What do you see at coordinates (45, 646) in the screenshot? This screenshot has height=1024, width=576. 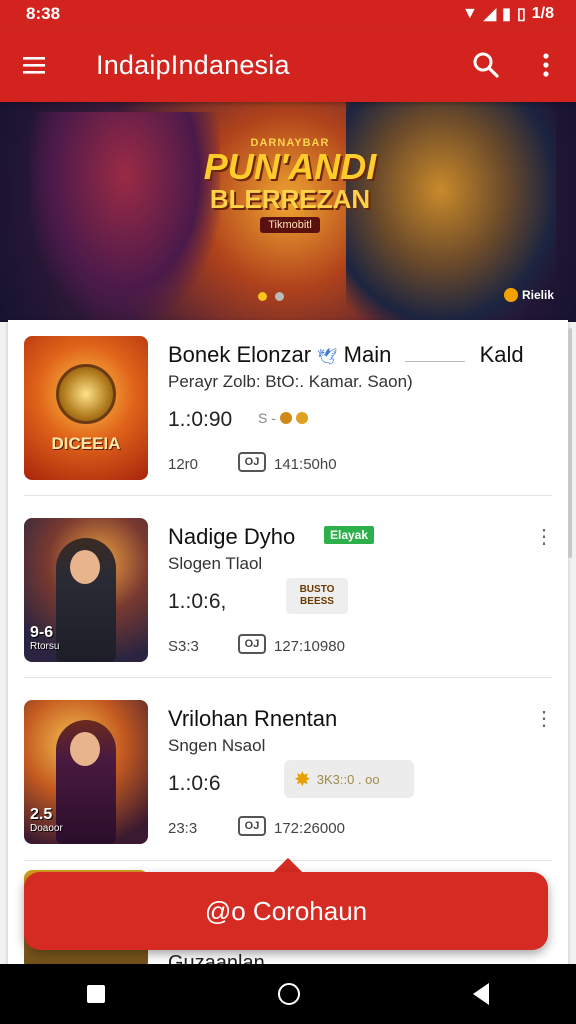 I see `corner-small: Rtorsu` at bounding box center [45, 646].